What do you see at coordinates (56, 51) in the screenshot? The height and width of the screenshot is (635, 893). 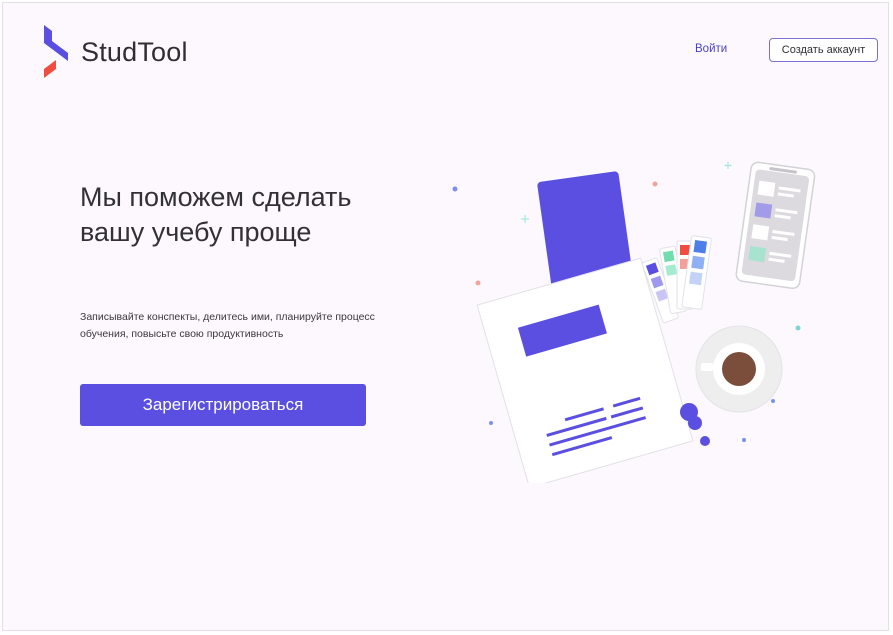 I see `studtool-logo-icon` at bounding box center [56, 51].